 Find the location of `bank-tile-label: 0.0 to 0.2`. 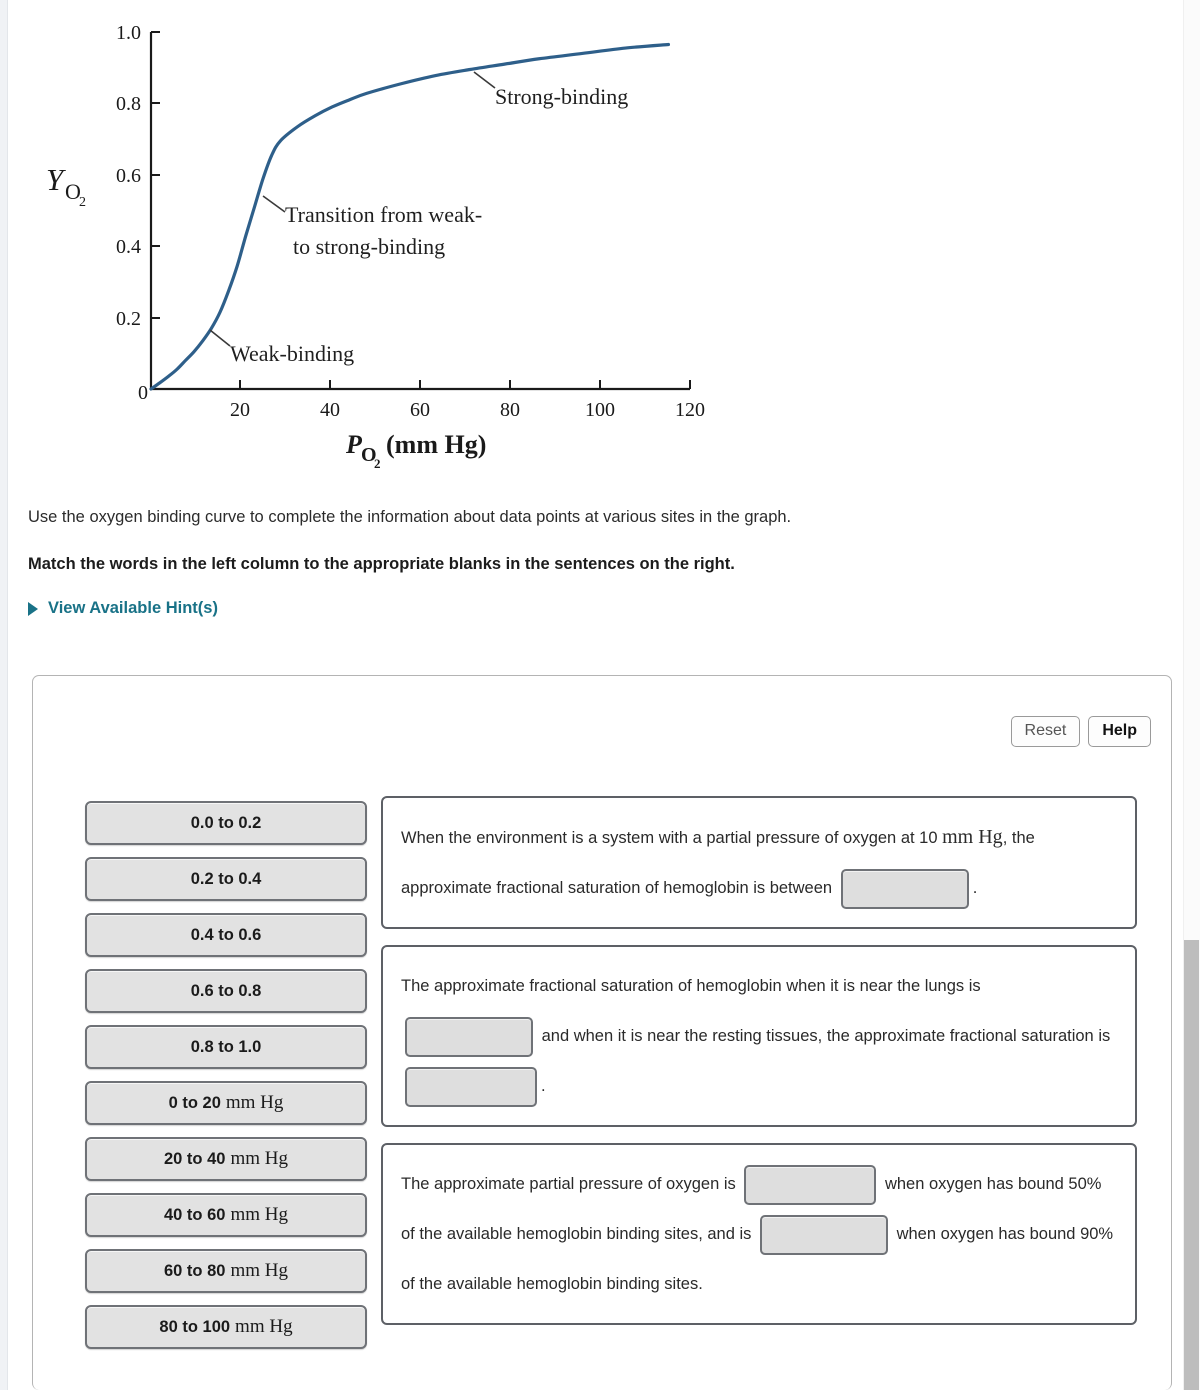

bank-tile-label: 0.0 to 0.2 is located at coordinates (226, 822).